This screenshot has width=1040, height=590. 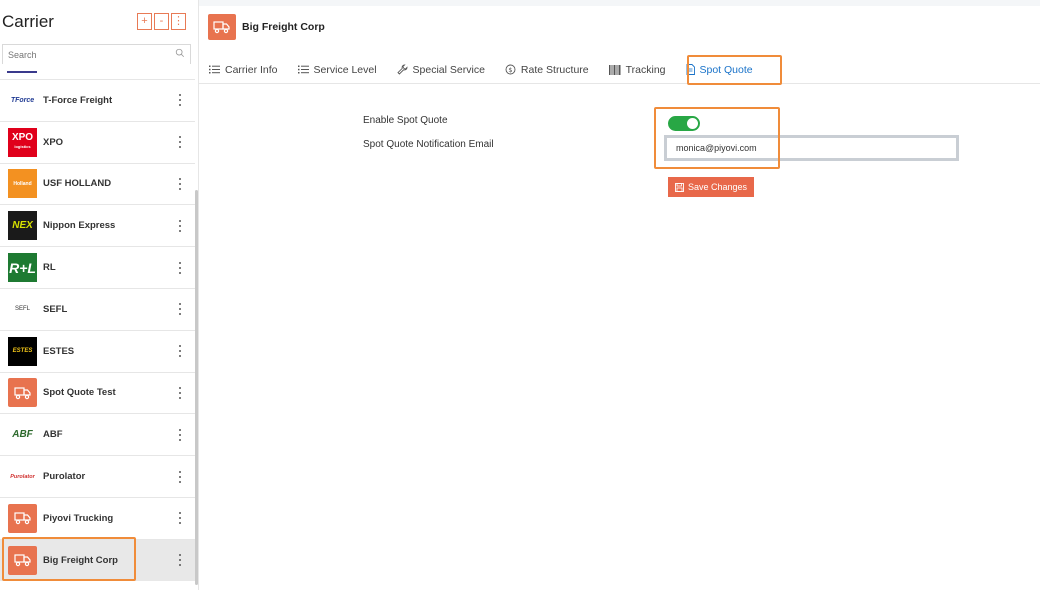 I want to click on sidebar-item-label: ESTES, so click(x=59, y=351).